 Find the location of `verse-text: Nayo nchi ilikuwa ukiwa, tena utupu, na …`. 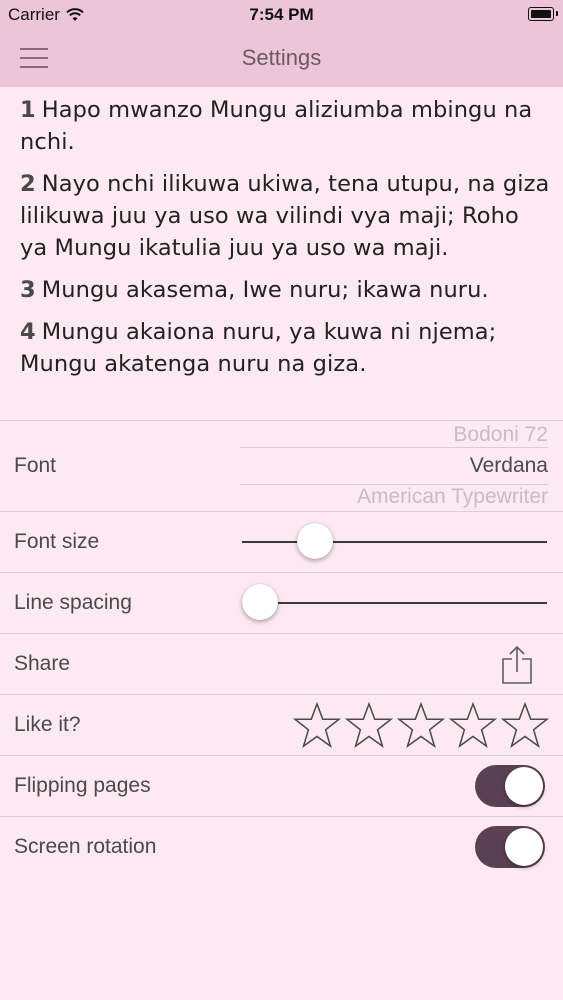

verse-text: Nayo nchi ilikuwa ukiwa, tena utupu, na … is located at coordinates (285, 216).